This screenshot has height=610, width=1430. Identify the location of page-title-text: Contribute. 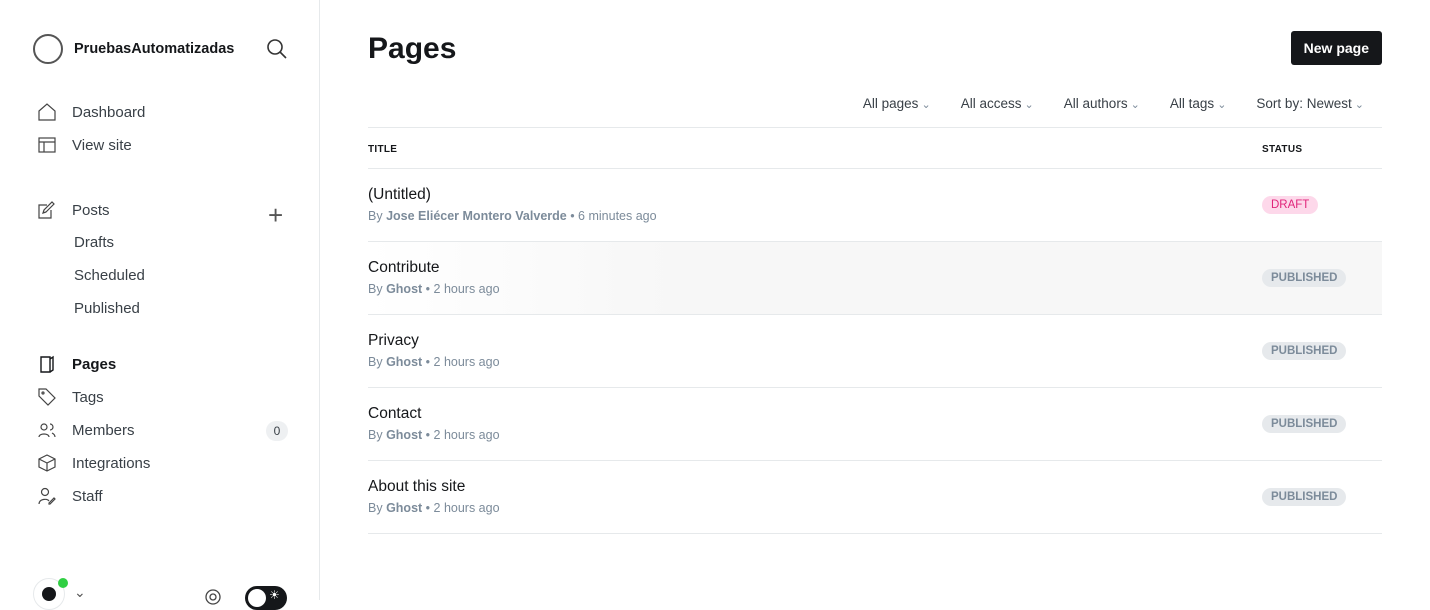
(404, 268).